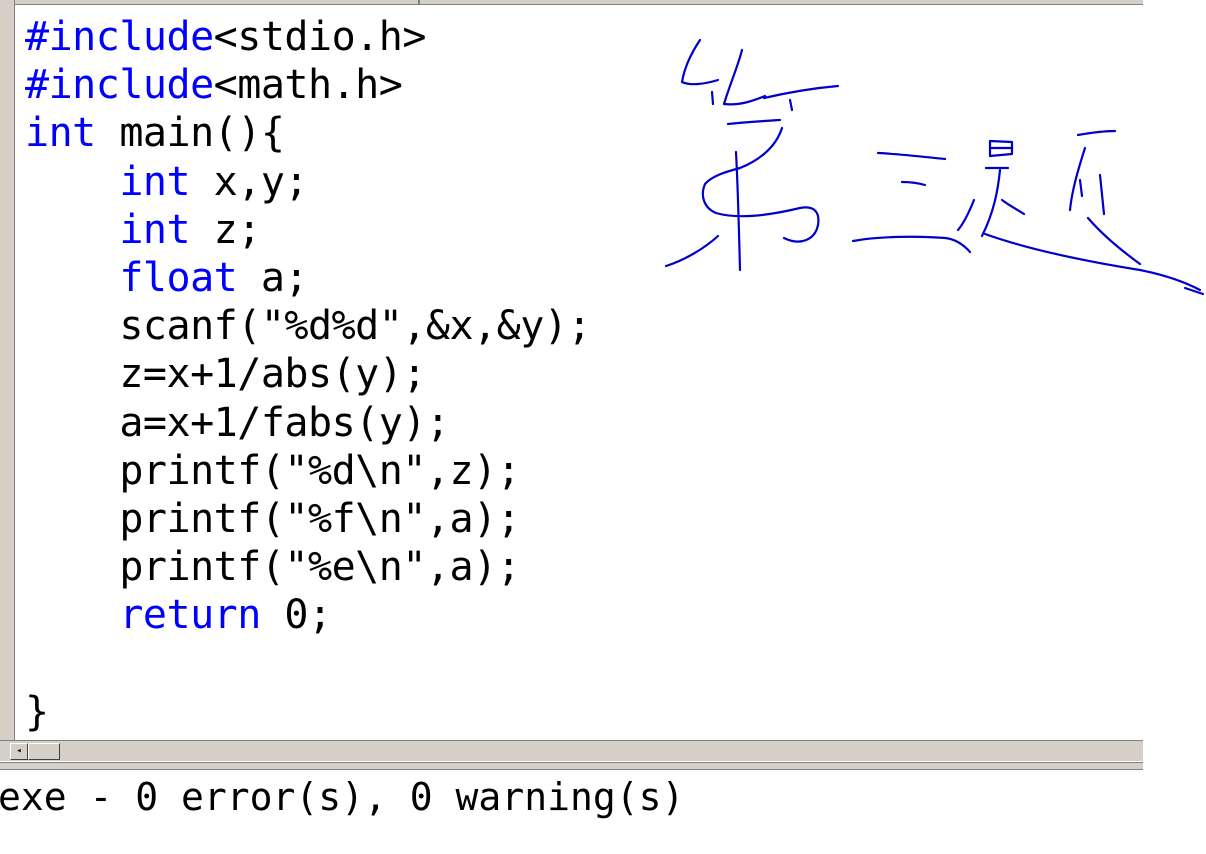 Image resolution: width=1206 pixels, height=854 pixels. I want to click on code-text: main(){, so click(190, 133).